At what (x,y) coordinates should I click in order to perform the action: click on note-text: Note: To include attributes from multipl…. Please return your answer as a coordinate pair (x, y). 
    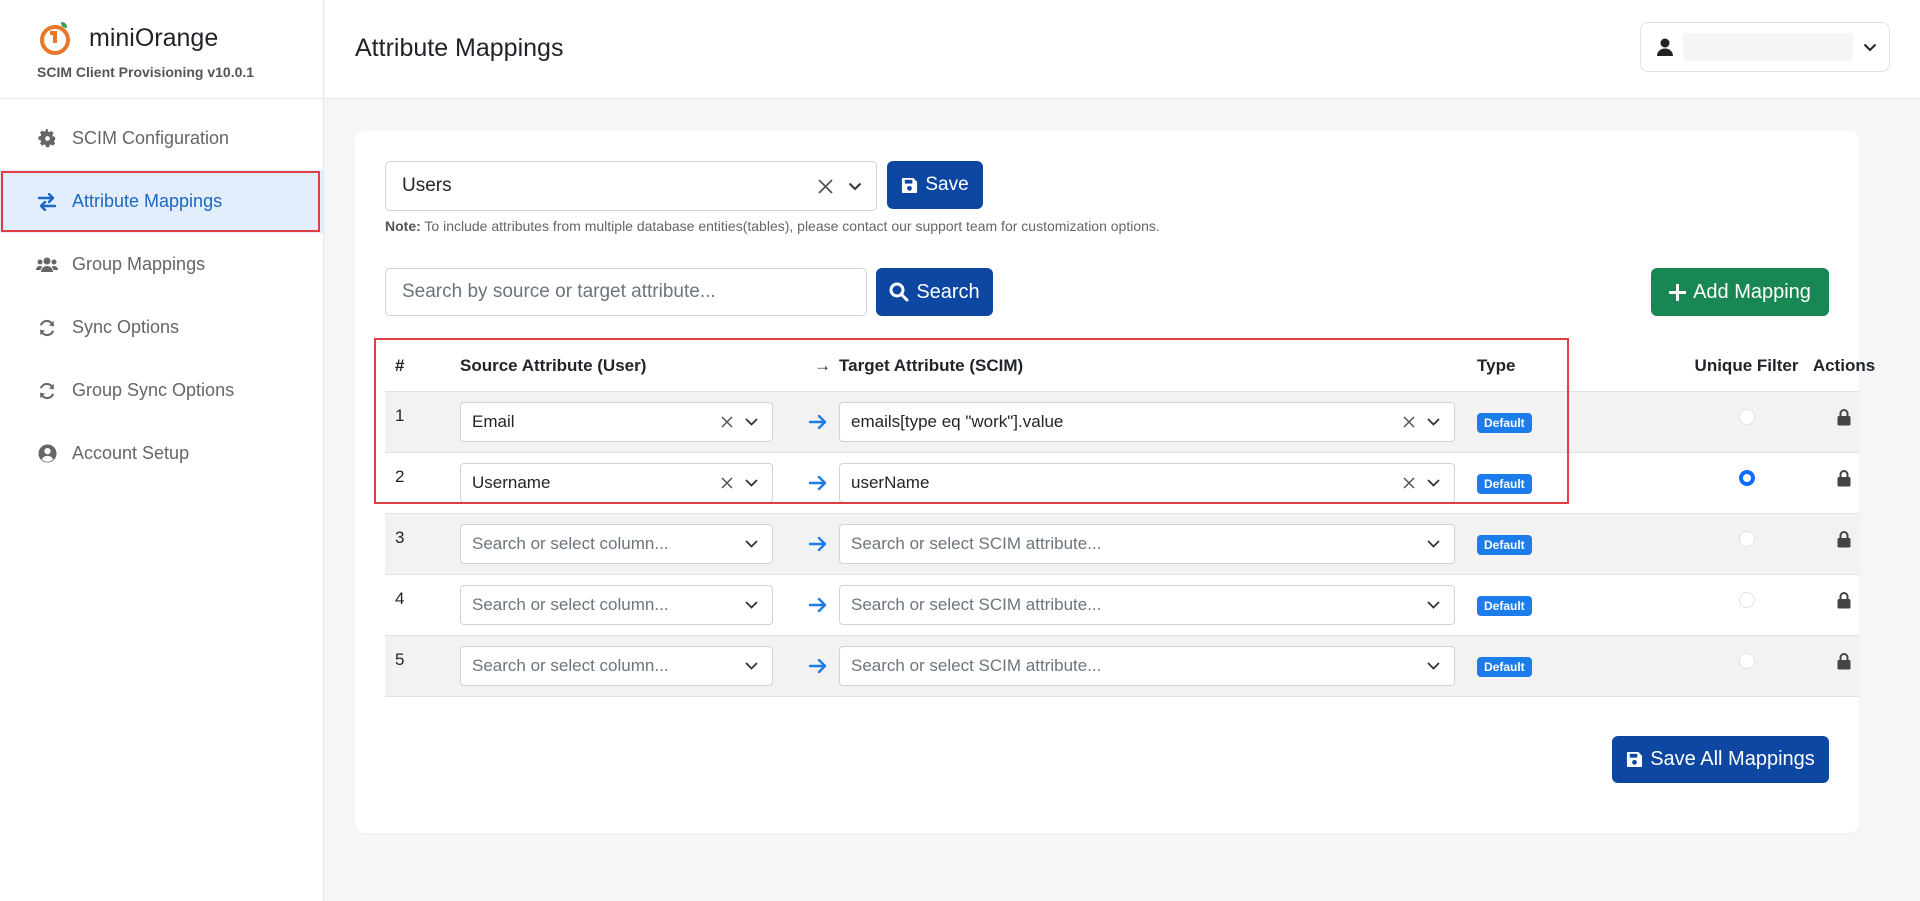
    Looking at the image, I should click on (772, 226).